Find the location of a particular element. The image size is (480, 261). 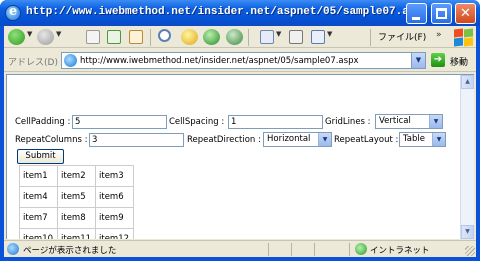

table-cell: item8 is located at coordinates (76, 218).